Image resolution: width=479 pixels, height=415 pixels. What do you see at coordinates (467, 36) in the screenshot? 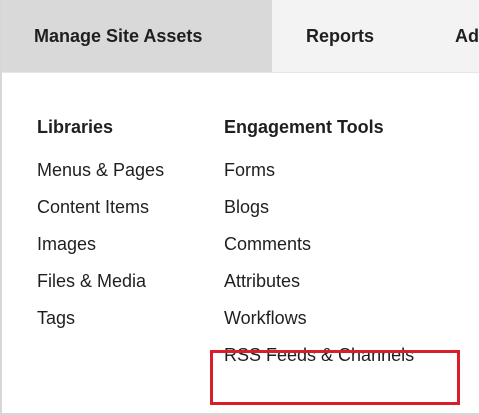
I see `tab-ad-partial: Ad` at bounding box center [467, 36].